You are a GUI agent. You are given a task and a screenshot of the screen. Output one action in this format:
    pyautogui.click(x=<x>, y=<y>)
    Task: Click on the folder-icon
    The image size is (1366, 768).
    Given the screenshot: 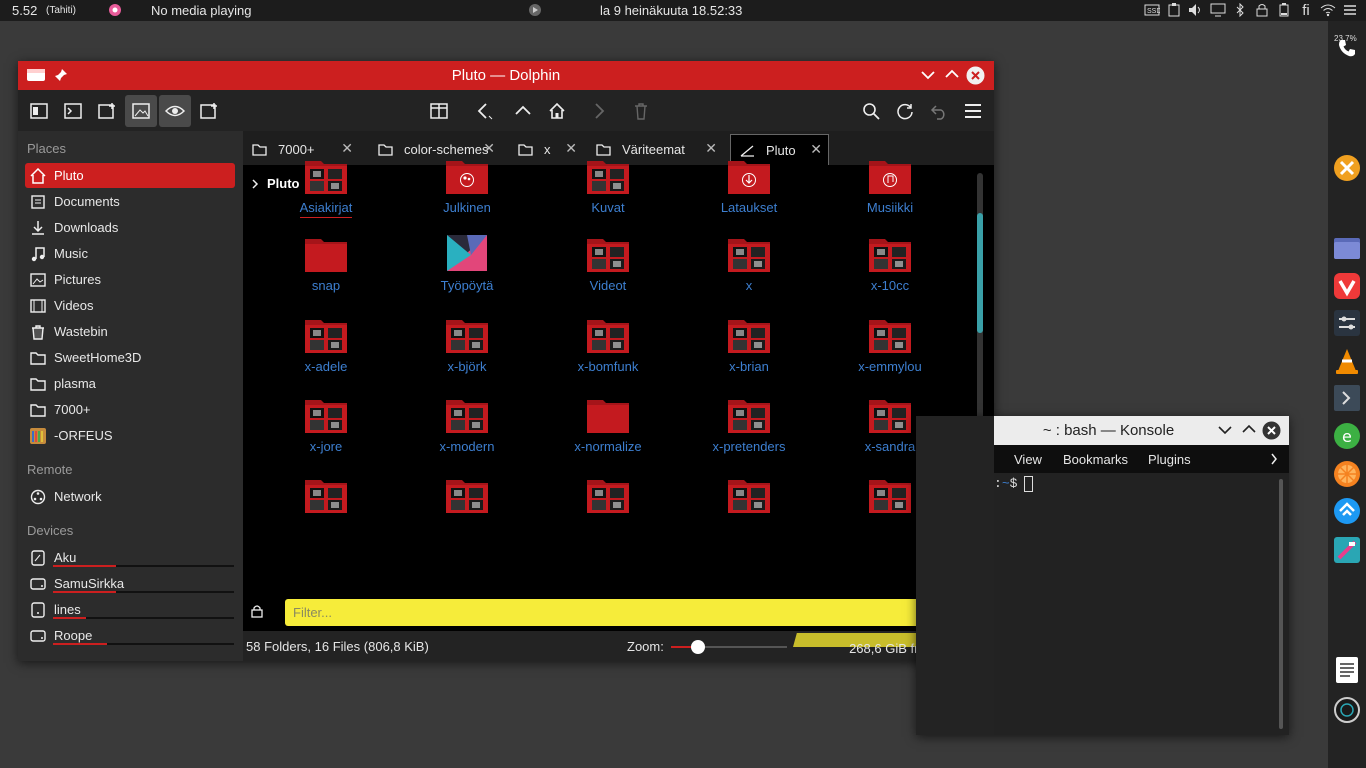 What is the action you would take?
    pyautogui.click(x=749, y=255)
    